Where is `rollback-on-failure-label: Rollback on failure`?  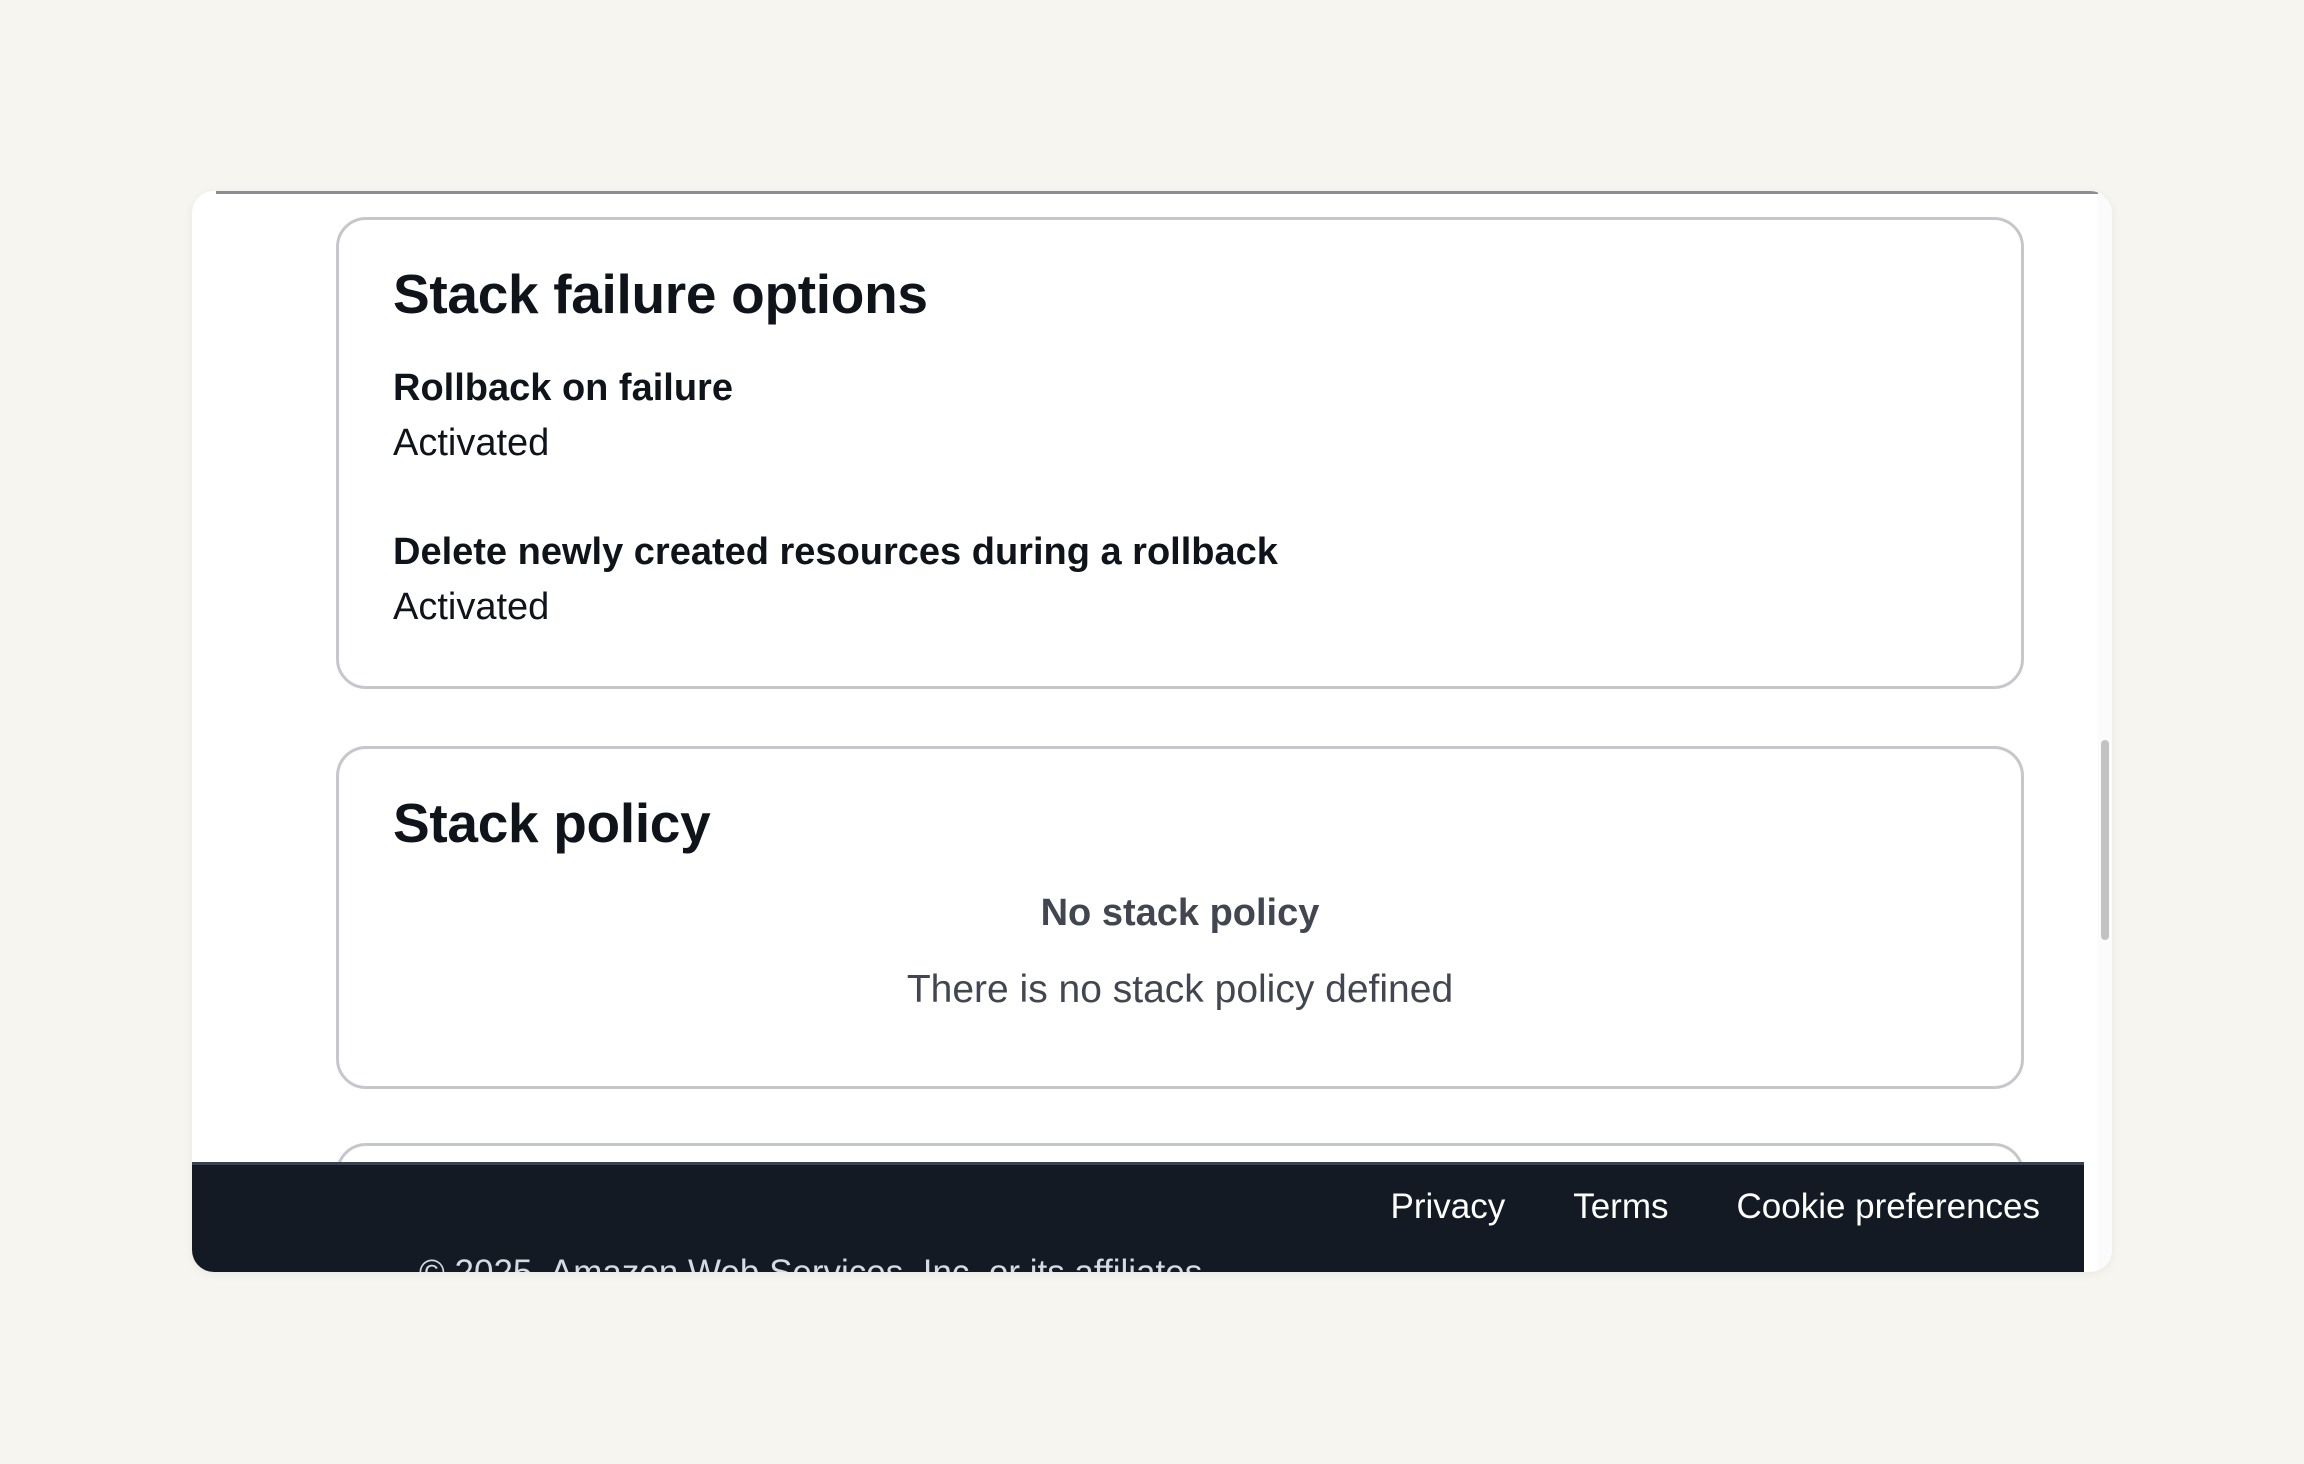
rollback-on-failure-label: Rollback on failure is located at coordinates (563, 388).